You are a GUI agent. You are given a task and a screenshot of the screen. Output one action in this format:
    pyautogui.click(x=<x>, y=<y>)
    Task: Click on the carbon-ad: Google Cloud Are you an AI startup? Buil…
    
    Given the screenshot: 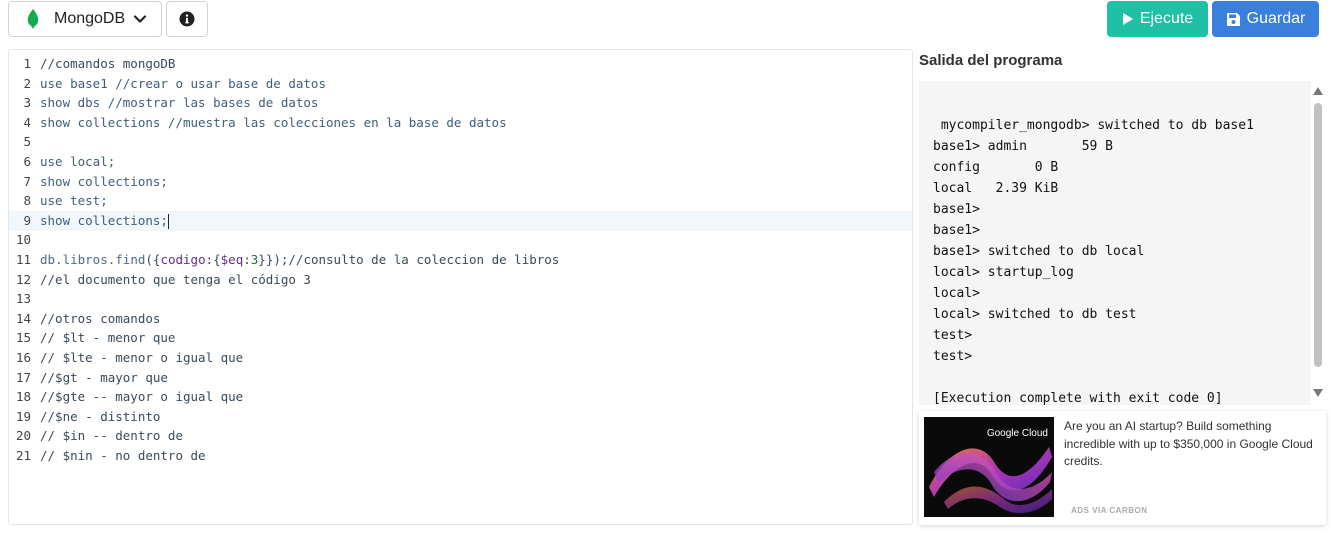 What is the action you would take?
    pyautogui.click(x=1122, y=468)
    